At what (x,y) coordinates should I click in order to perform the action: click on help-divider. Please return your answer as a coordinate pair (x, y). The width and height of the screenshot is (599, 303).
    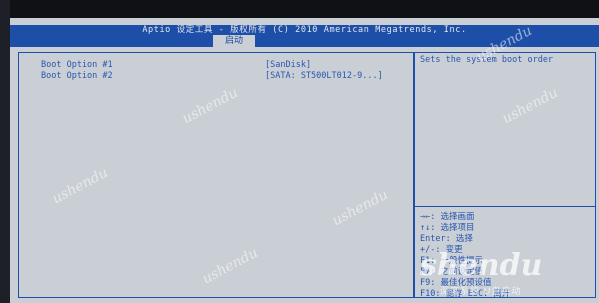
    Looking at the image, I should click on (505, 206).